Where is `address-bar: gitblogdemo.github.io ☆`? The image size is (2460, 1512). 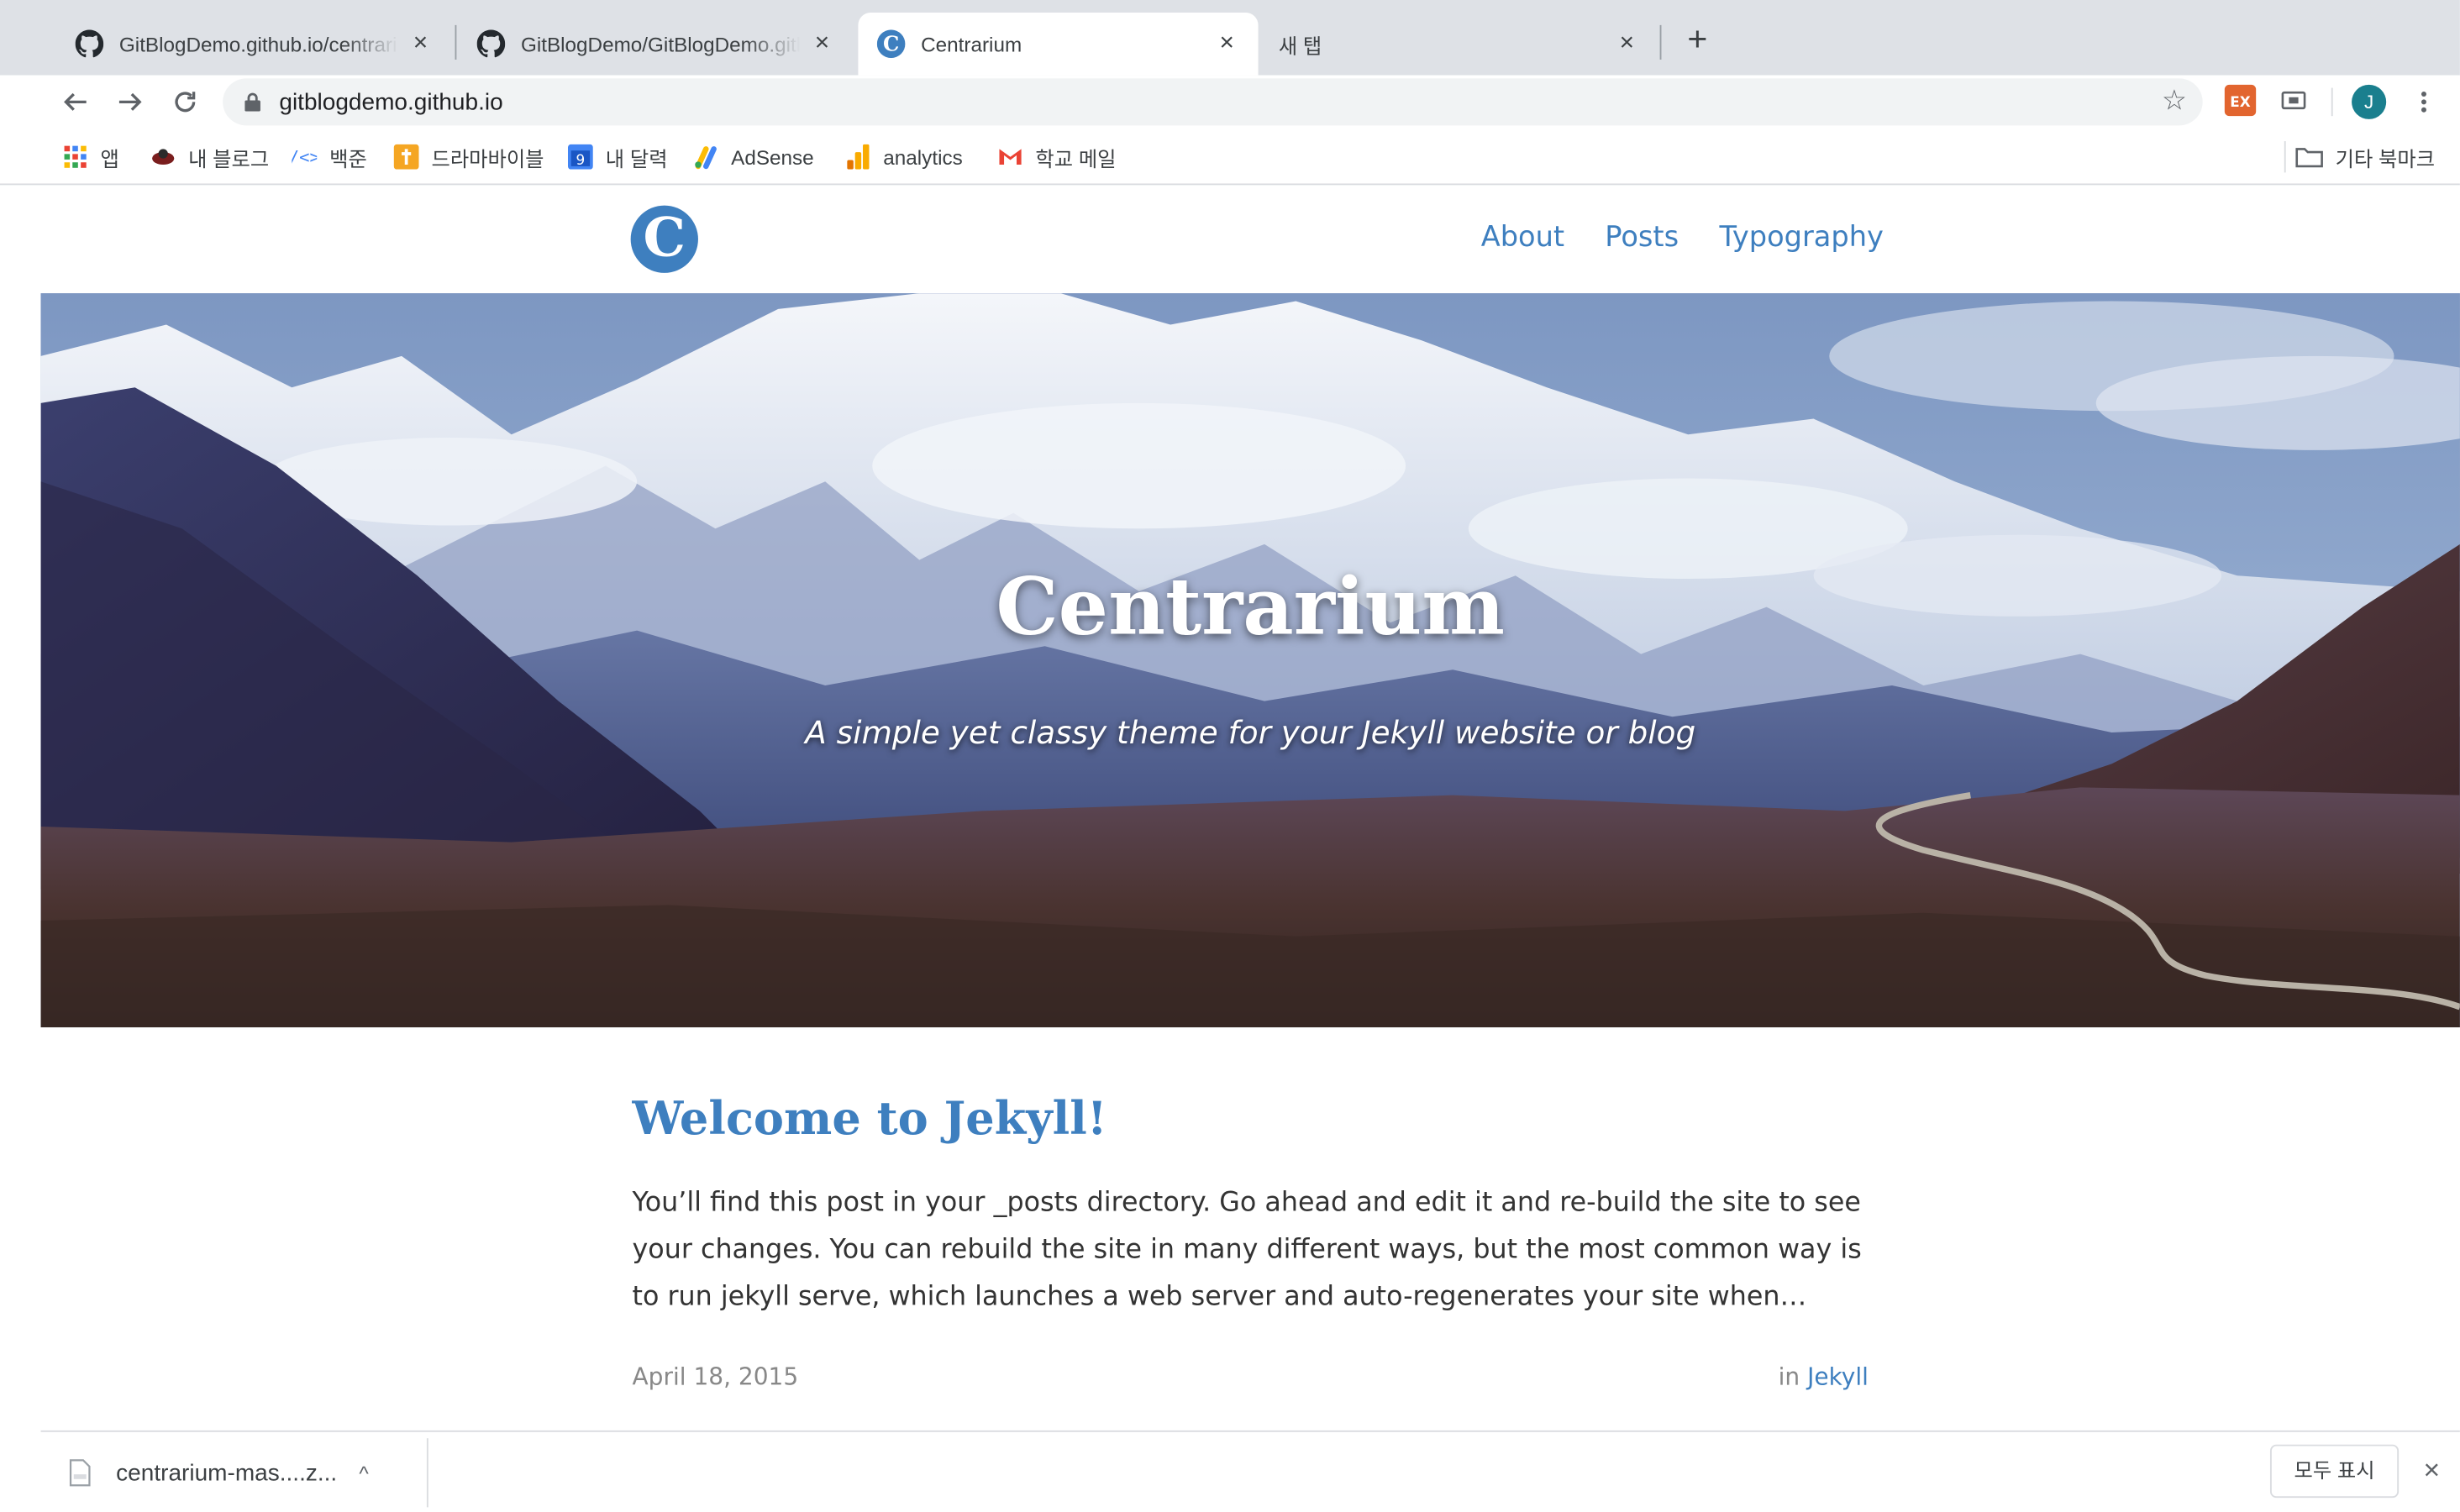 address-bar: gitblogdemo.github.io ☆ is located at coordinates (1213, 102).